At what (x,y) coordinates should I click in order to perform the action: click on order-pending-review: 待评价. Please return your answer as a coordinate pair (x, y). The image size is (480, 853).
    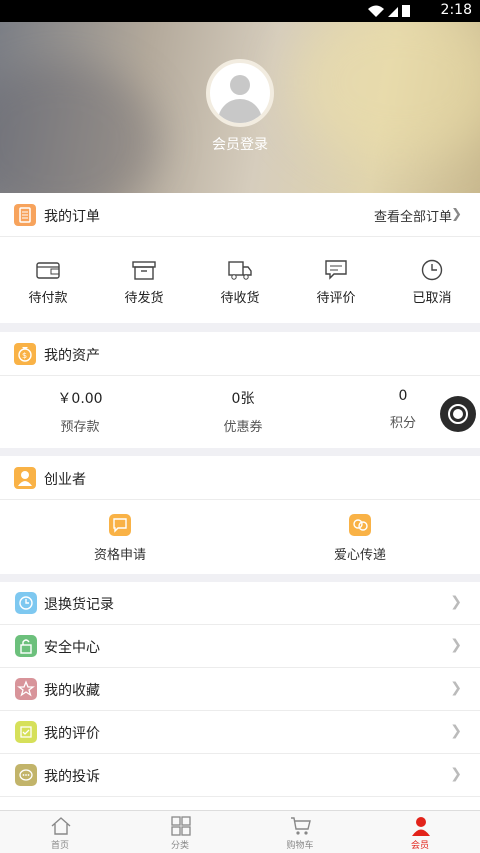
    Looking at the image, I should click on (336, 280).